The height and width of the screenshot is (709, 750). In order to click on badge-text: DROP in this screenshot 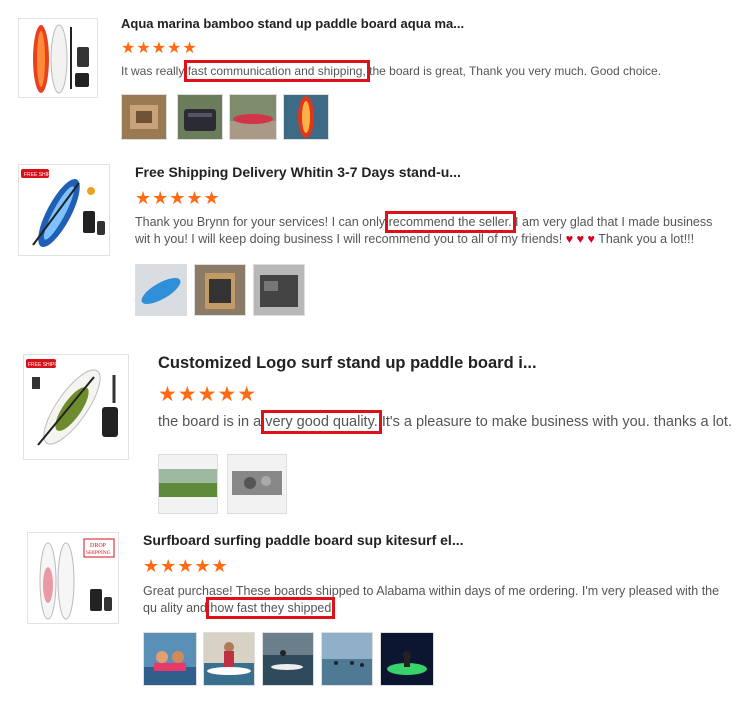, I will do `click(98, 546)`.